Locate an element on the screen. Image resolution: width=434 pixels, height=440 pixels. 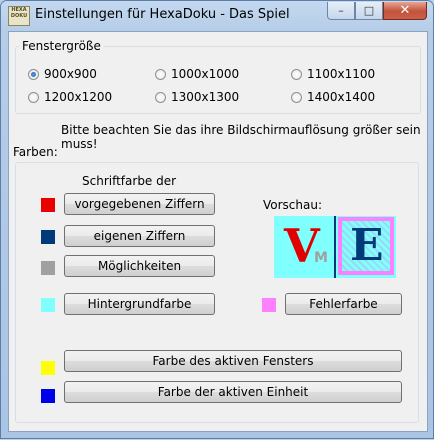
color-preview: V M E is located at coordinates (335, 247).